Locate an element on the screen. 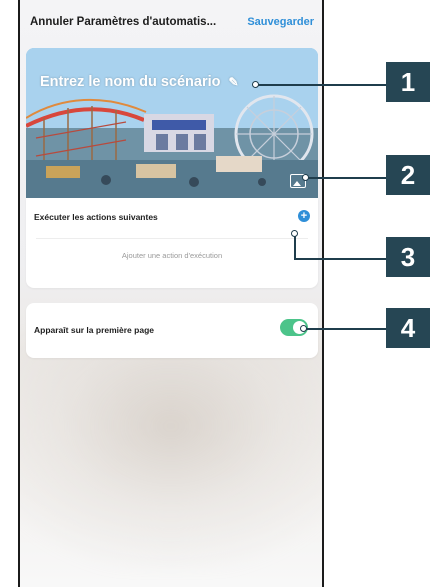 The width and height of the screenshot is (444, 587). callout-badge-3: 3 is located at coordinates (408, 257).